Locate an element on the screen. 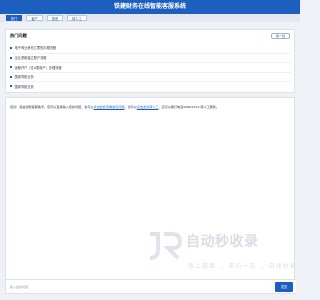  faq-link: 点击此处查看常见问题 is located at coordinates (109, 107).